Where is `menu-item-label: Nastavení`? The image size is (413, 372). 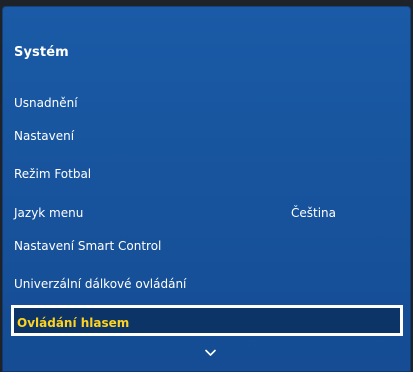
menu-item-label: Nastavení is located at coordinates (44, 136).